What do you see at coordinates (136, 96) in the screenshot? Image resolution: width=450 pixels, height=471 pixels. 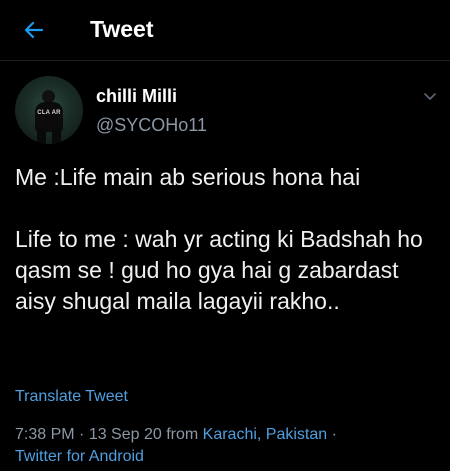 I see `author-display-name: chilli Milli` at bounding box center [136, 96].